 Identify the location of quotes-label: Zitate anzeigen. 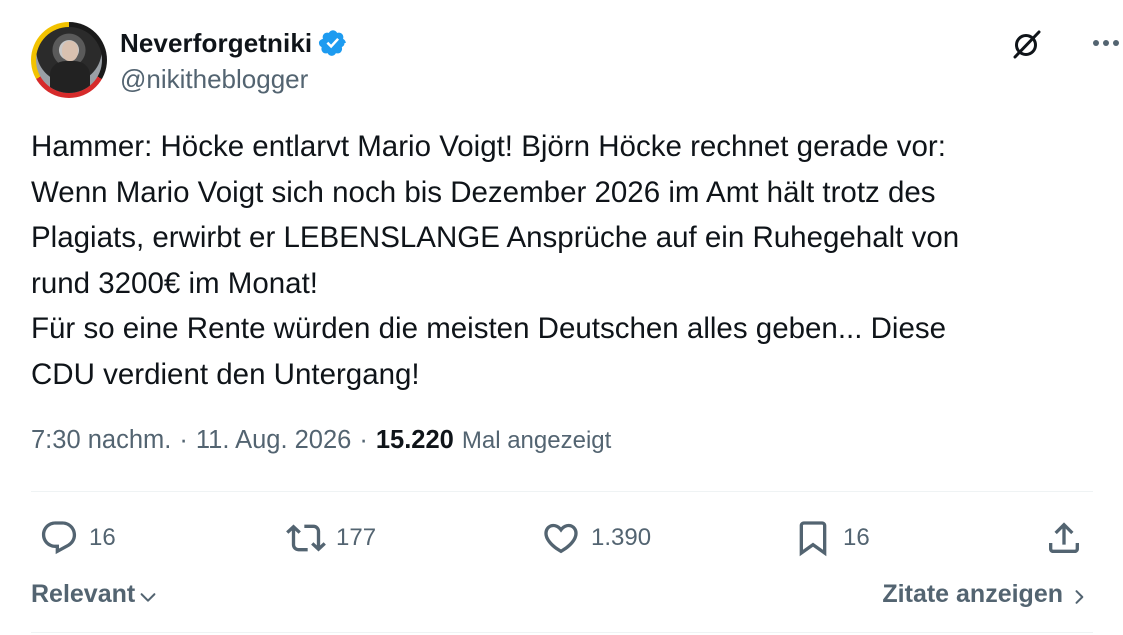
(972, 594).